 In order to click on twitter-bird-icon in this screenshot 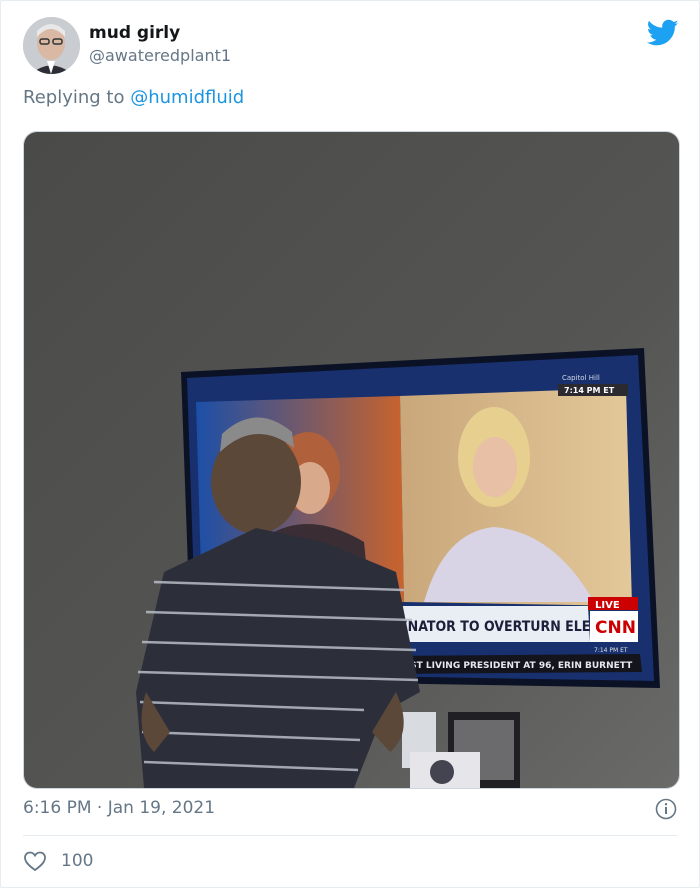, I will do `click(663, 33)`.